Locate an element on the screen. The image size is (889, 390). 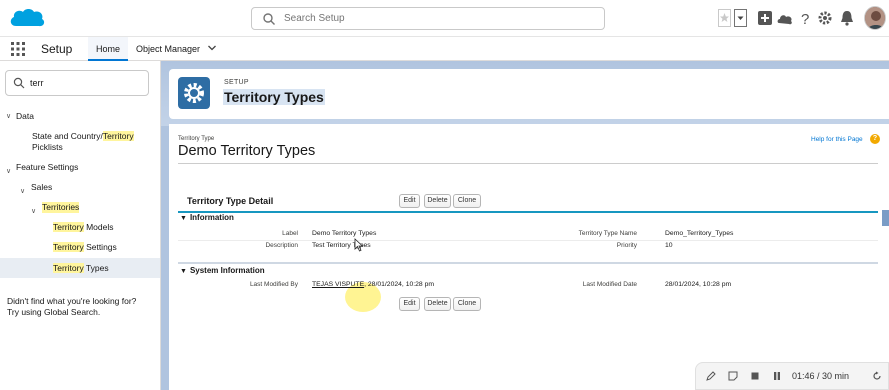
sidebar-item-sales: Sales is located at coordinates (41, 187).